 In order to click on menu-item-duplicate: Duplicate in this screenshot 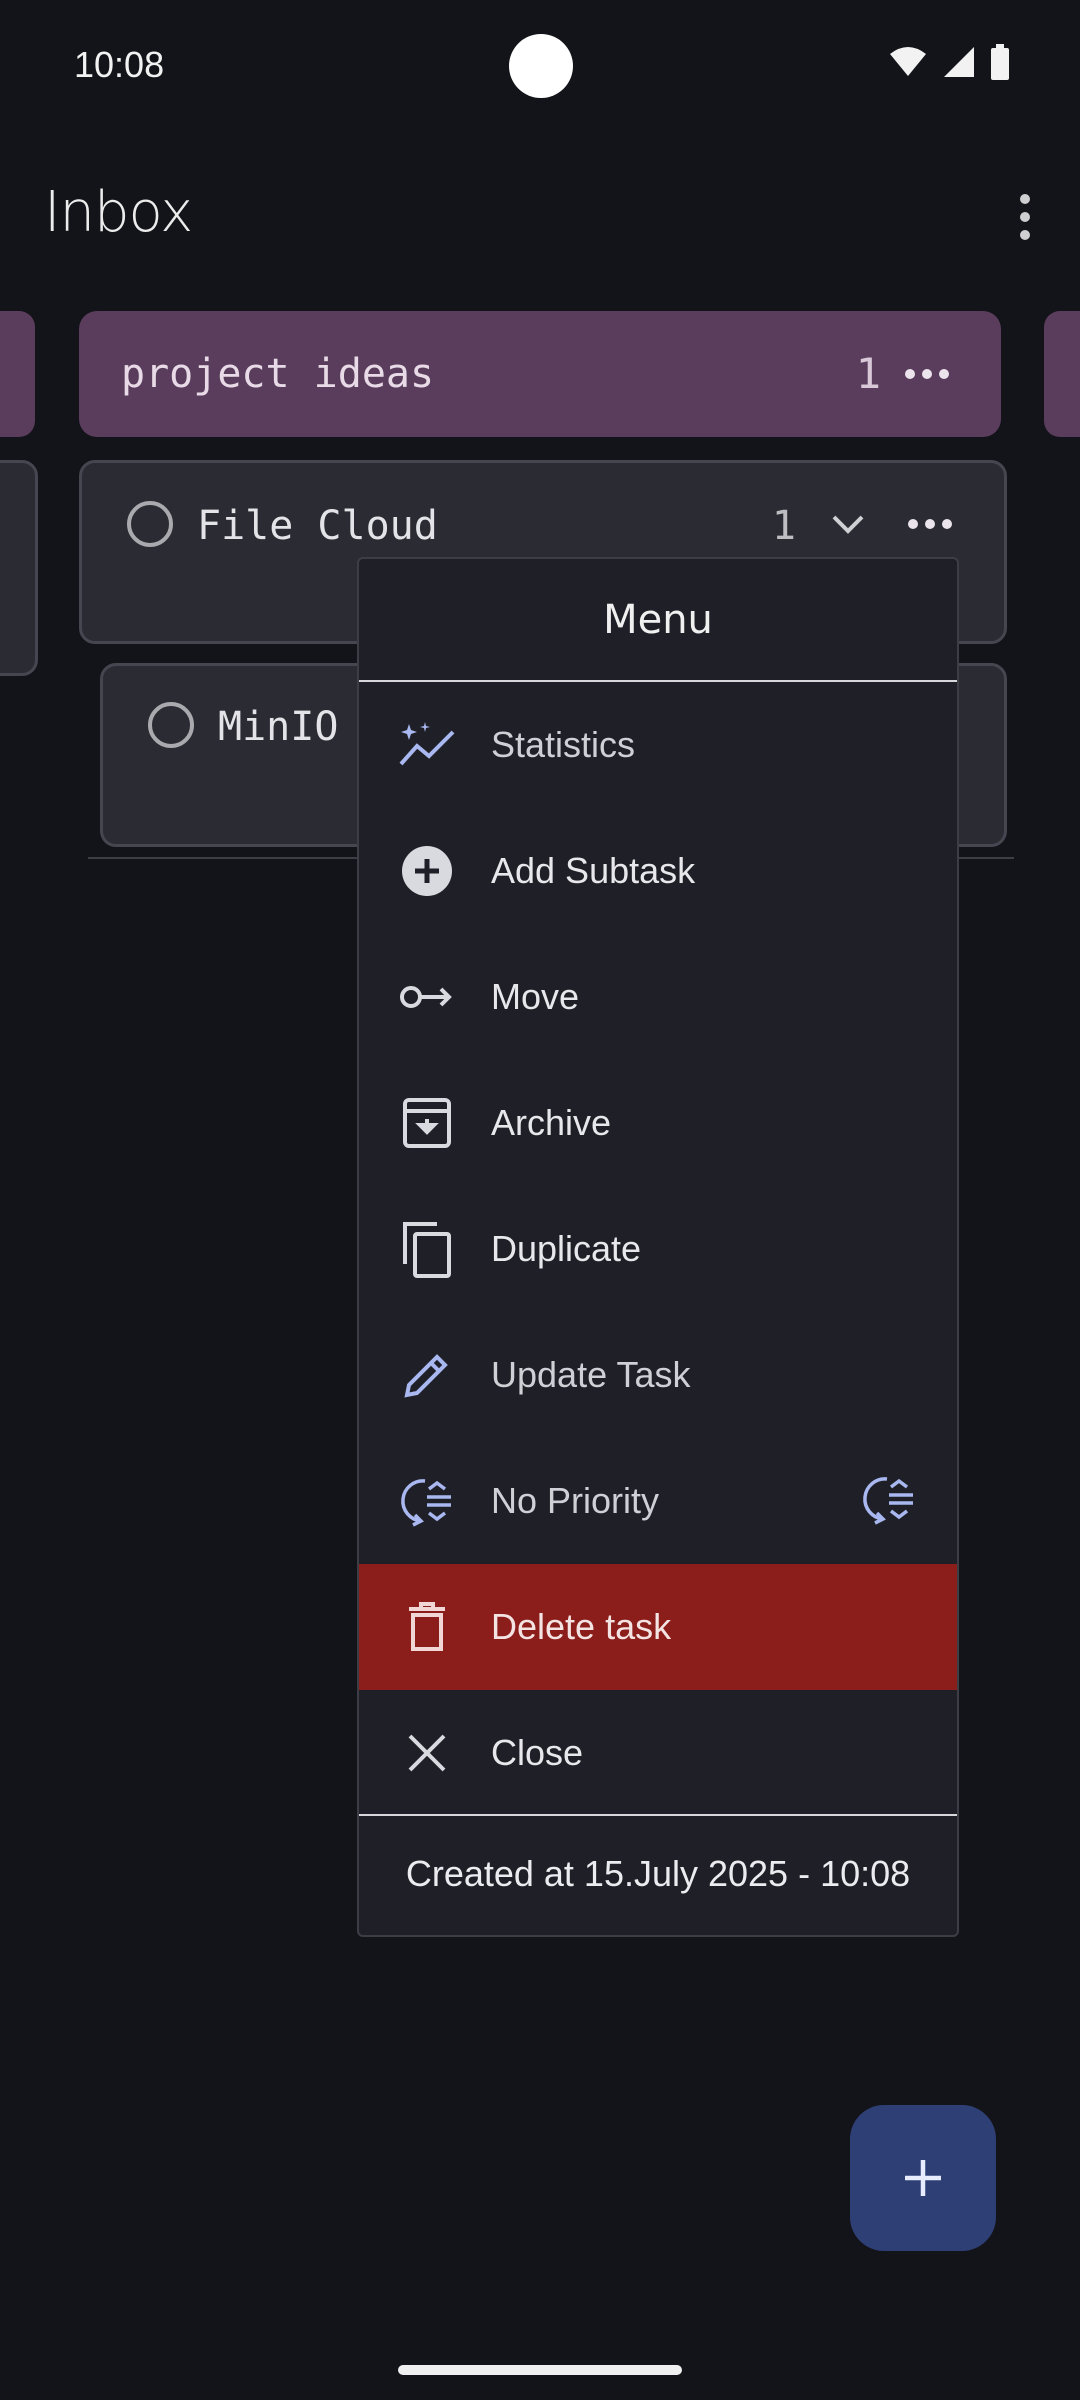, I will do `click(658, 1249)`.